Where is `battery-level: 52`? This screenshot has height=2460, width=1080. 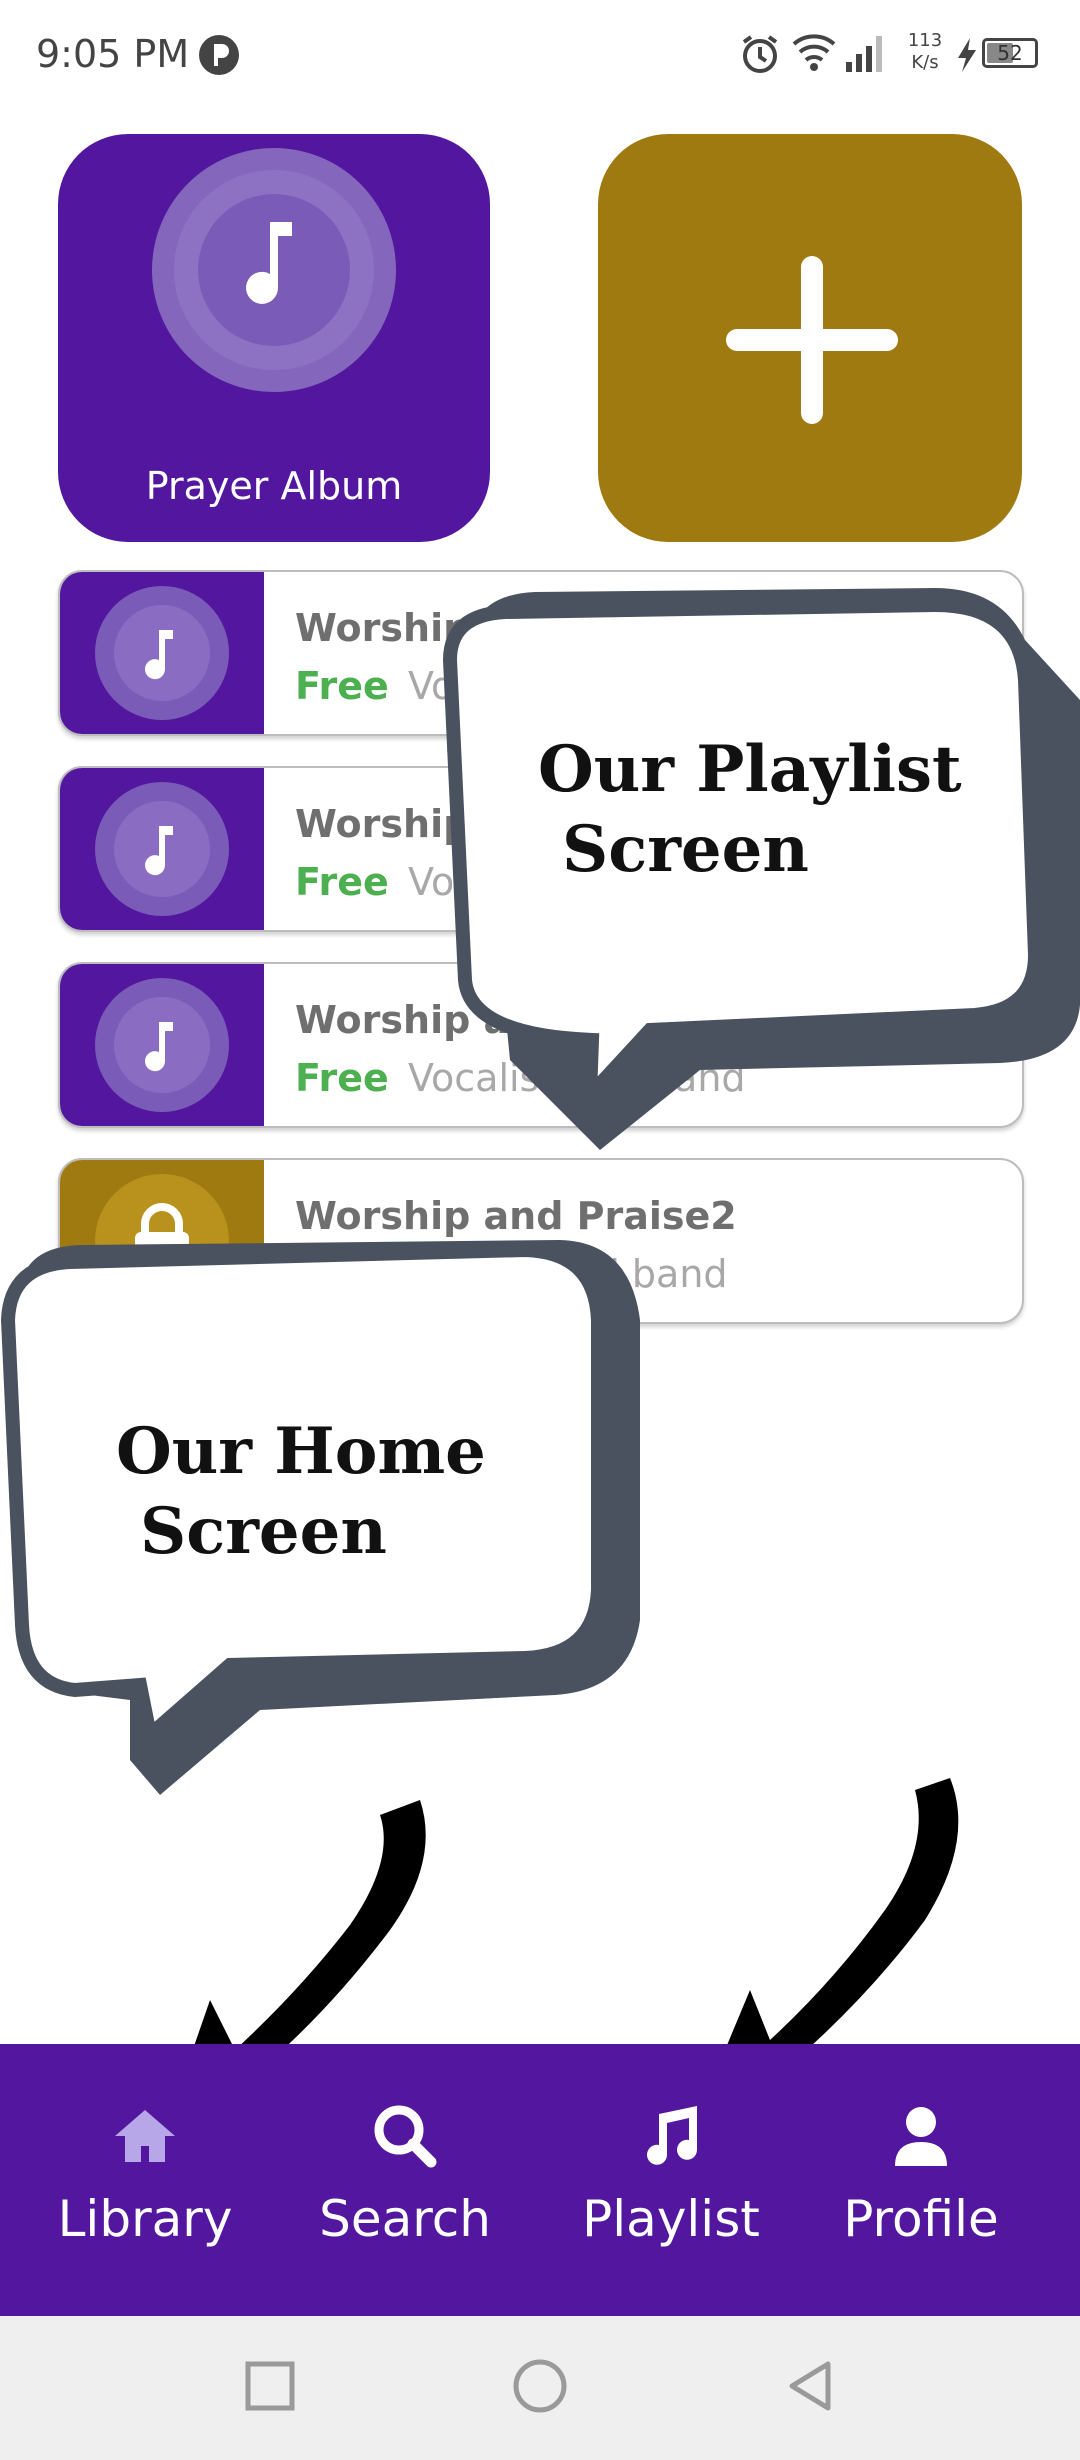
battery-level: 52 is located at coordinates (1010, 53).